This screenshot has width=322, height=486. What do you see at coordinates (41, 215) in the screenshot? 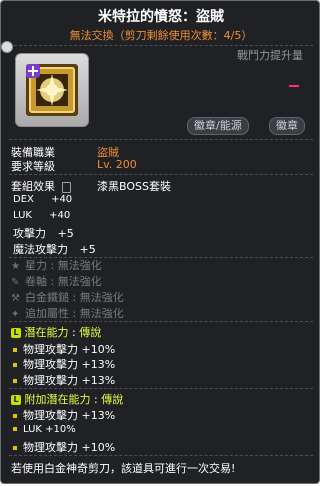
I see `stat-row: LUK +40` at bounding box center [41, 215].